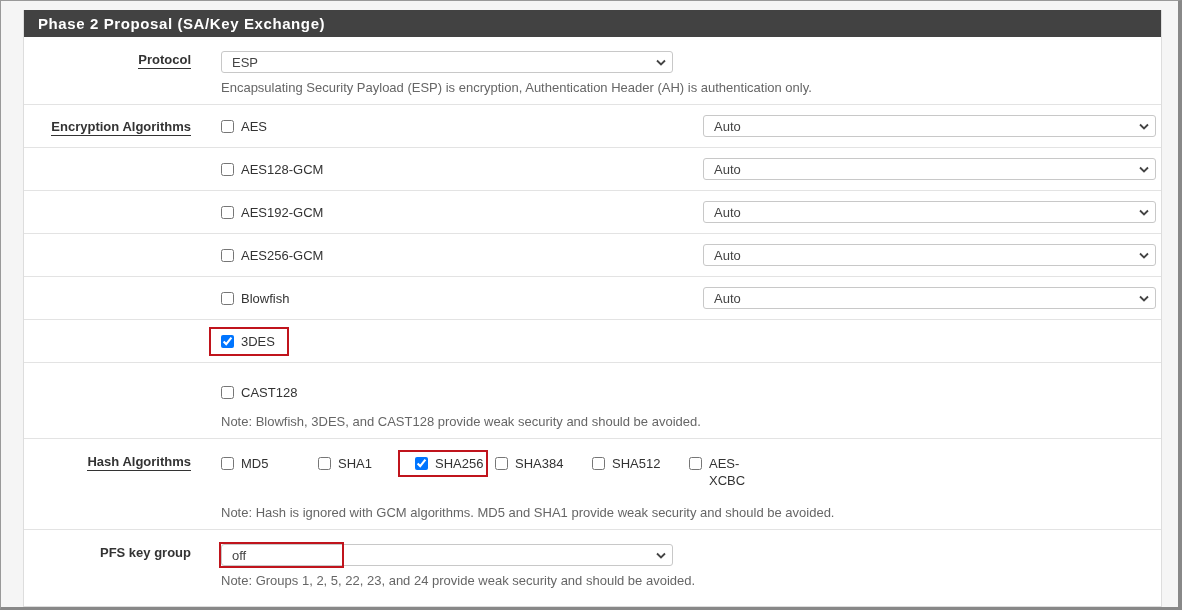  I want to click on checkbox-label: SHA512, so click(636, 463).